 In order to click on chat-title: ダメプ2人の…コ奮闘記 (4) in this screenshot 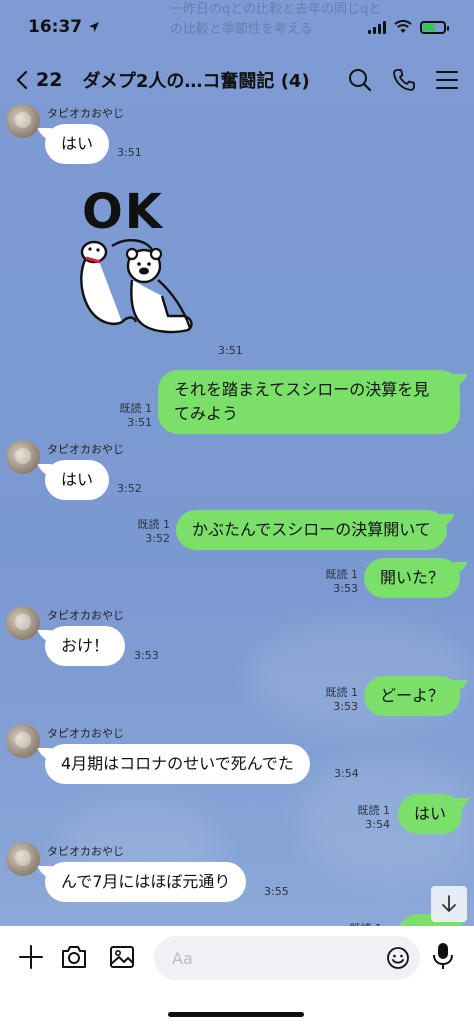, I will do `click(195, 80)`.